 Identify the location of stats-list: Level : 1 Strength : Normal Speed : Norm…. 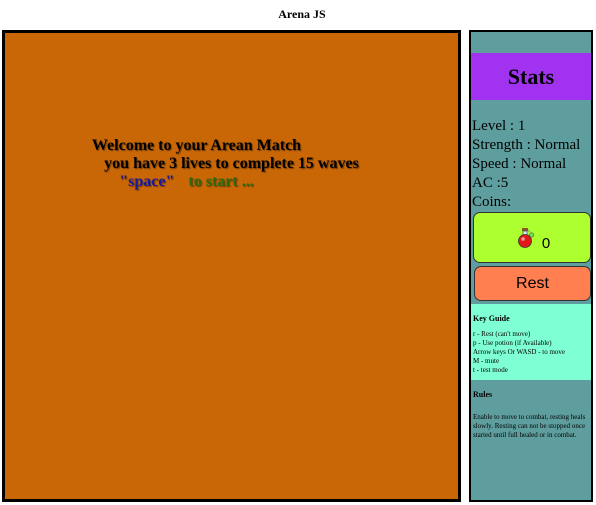
(531, 164).